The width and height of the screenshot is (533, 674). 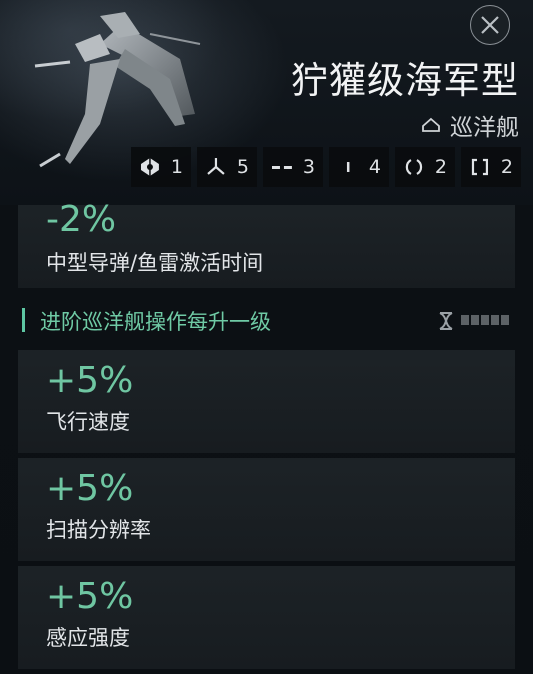 What do you see at coordinates (491, 167) in the screenshot?
I see `rig-slots: 2` at bounding box center [491, 167].